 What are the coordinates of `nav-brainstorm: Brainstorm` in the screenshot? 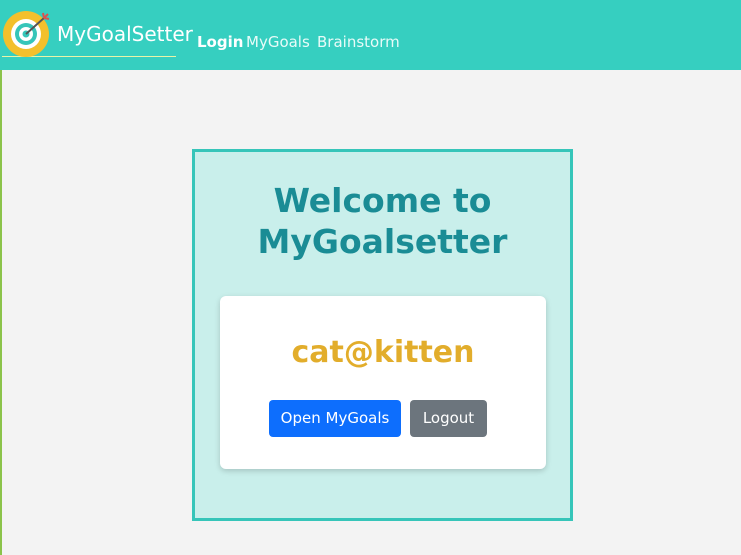 It's located at (358, 42).